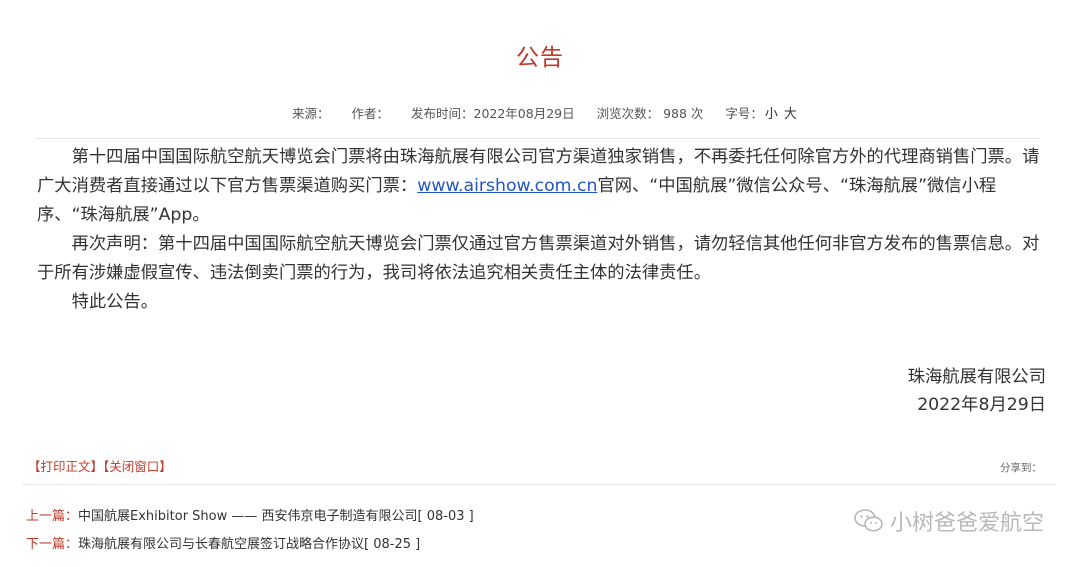 Image resolution: width=1080 pixels, height=567 pixels. I want to click on watermark: 小树爸爸爱航空, so click(949, 521).